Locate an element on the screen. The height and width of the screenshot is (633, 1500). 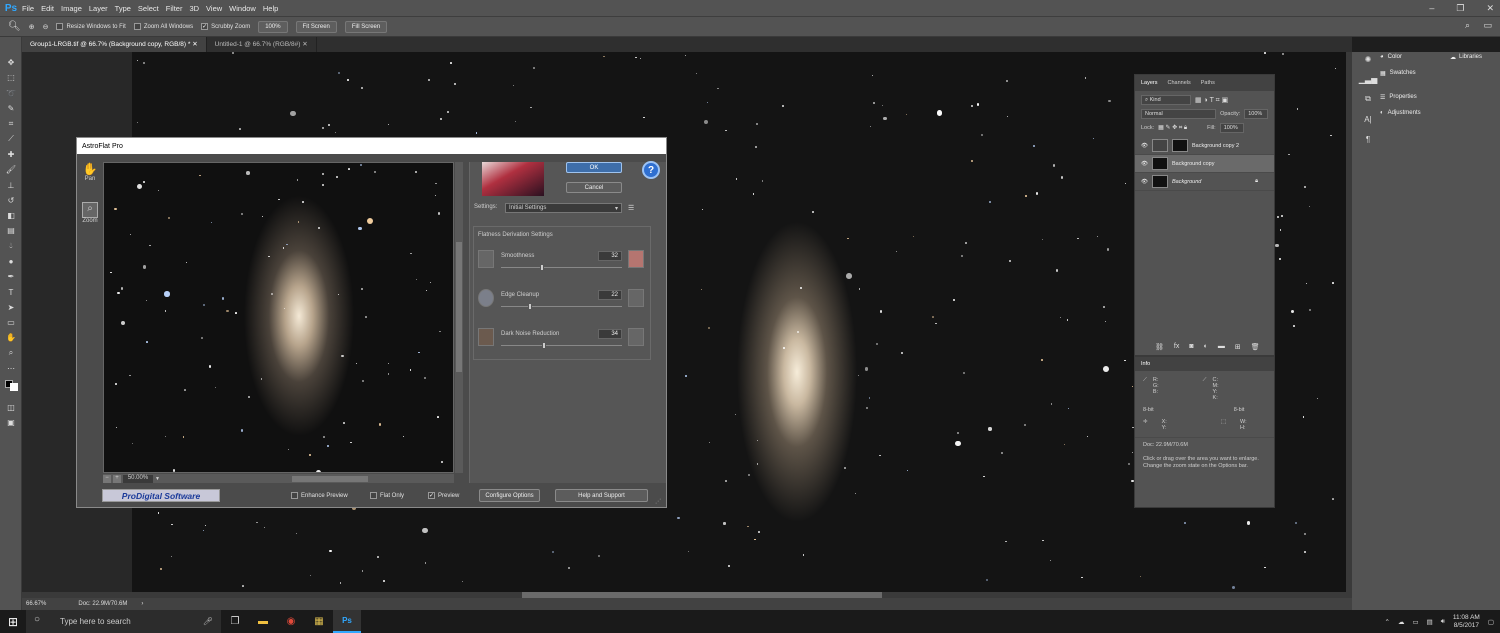
close-icon: ✕ is located at coordinates (1490, 8).